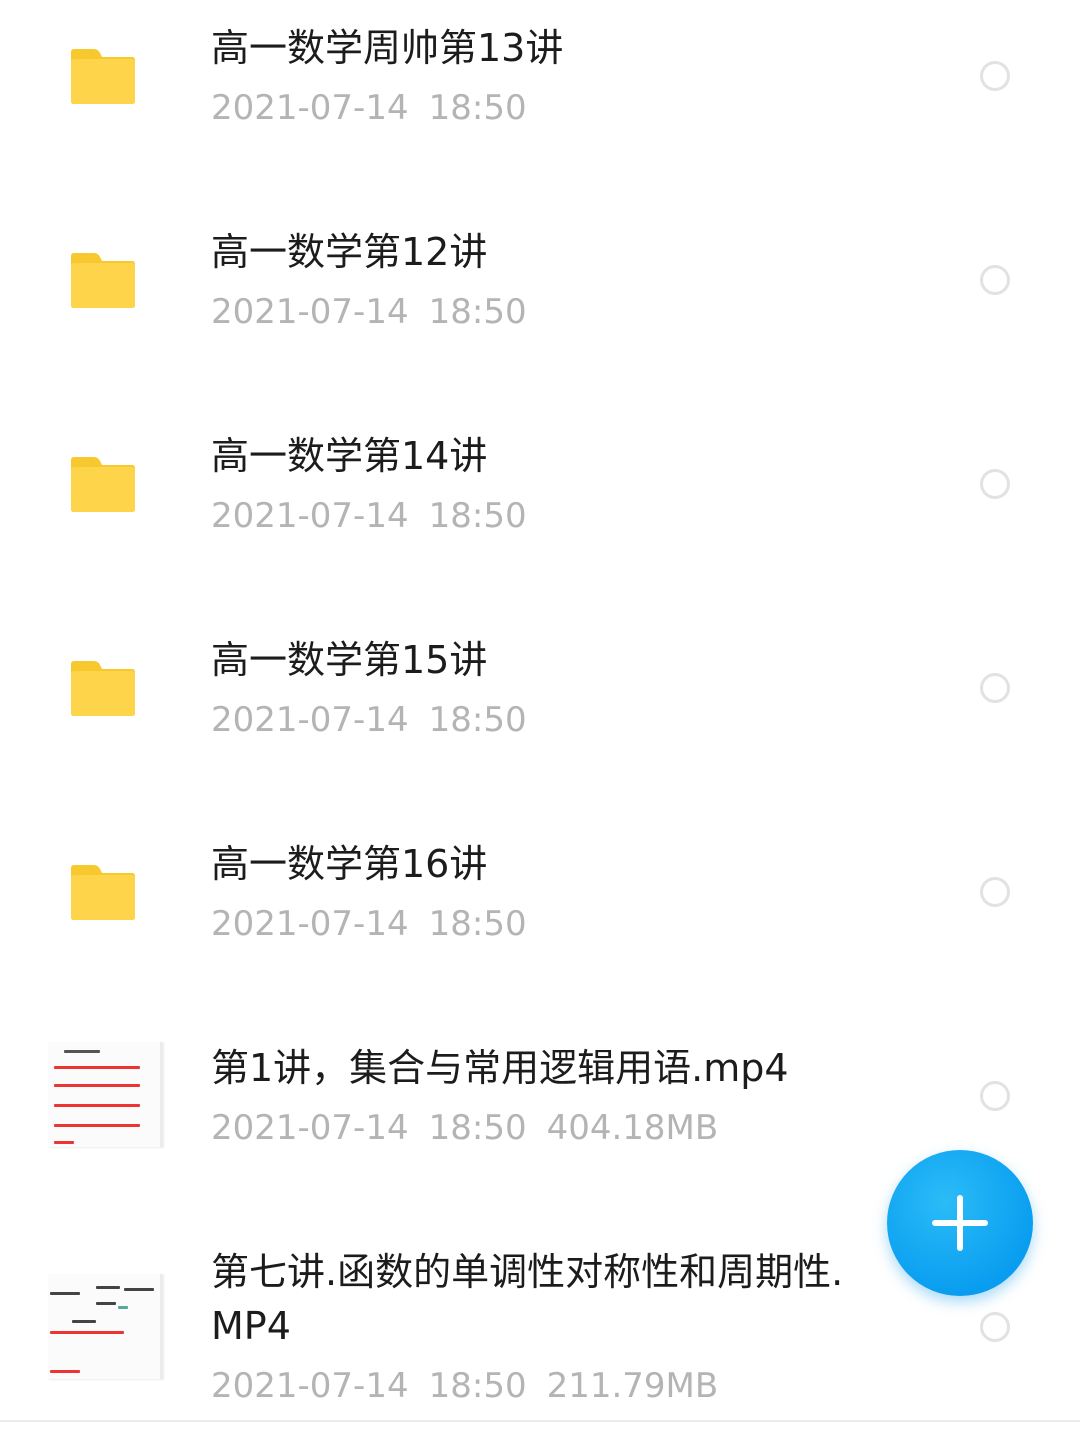 Image resolution: width=1080 pixels, height=1439 pixels. I want to click on file-info: 高一数学第16讲 2021-07-14 18:50, so click(536, 891).